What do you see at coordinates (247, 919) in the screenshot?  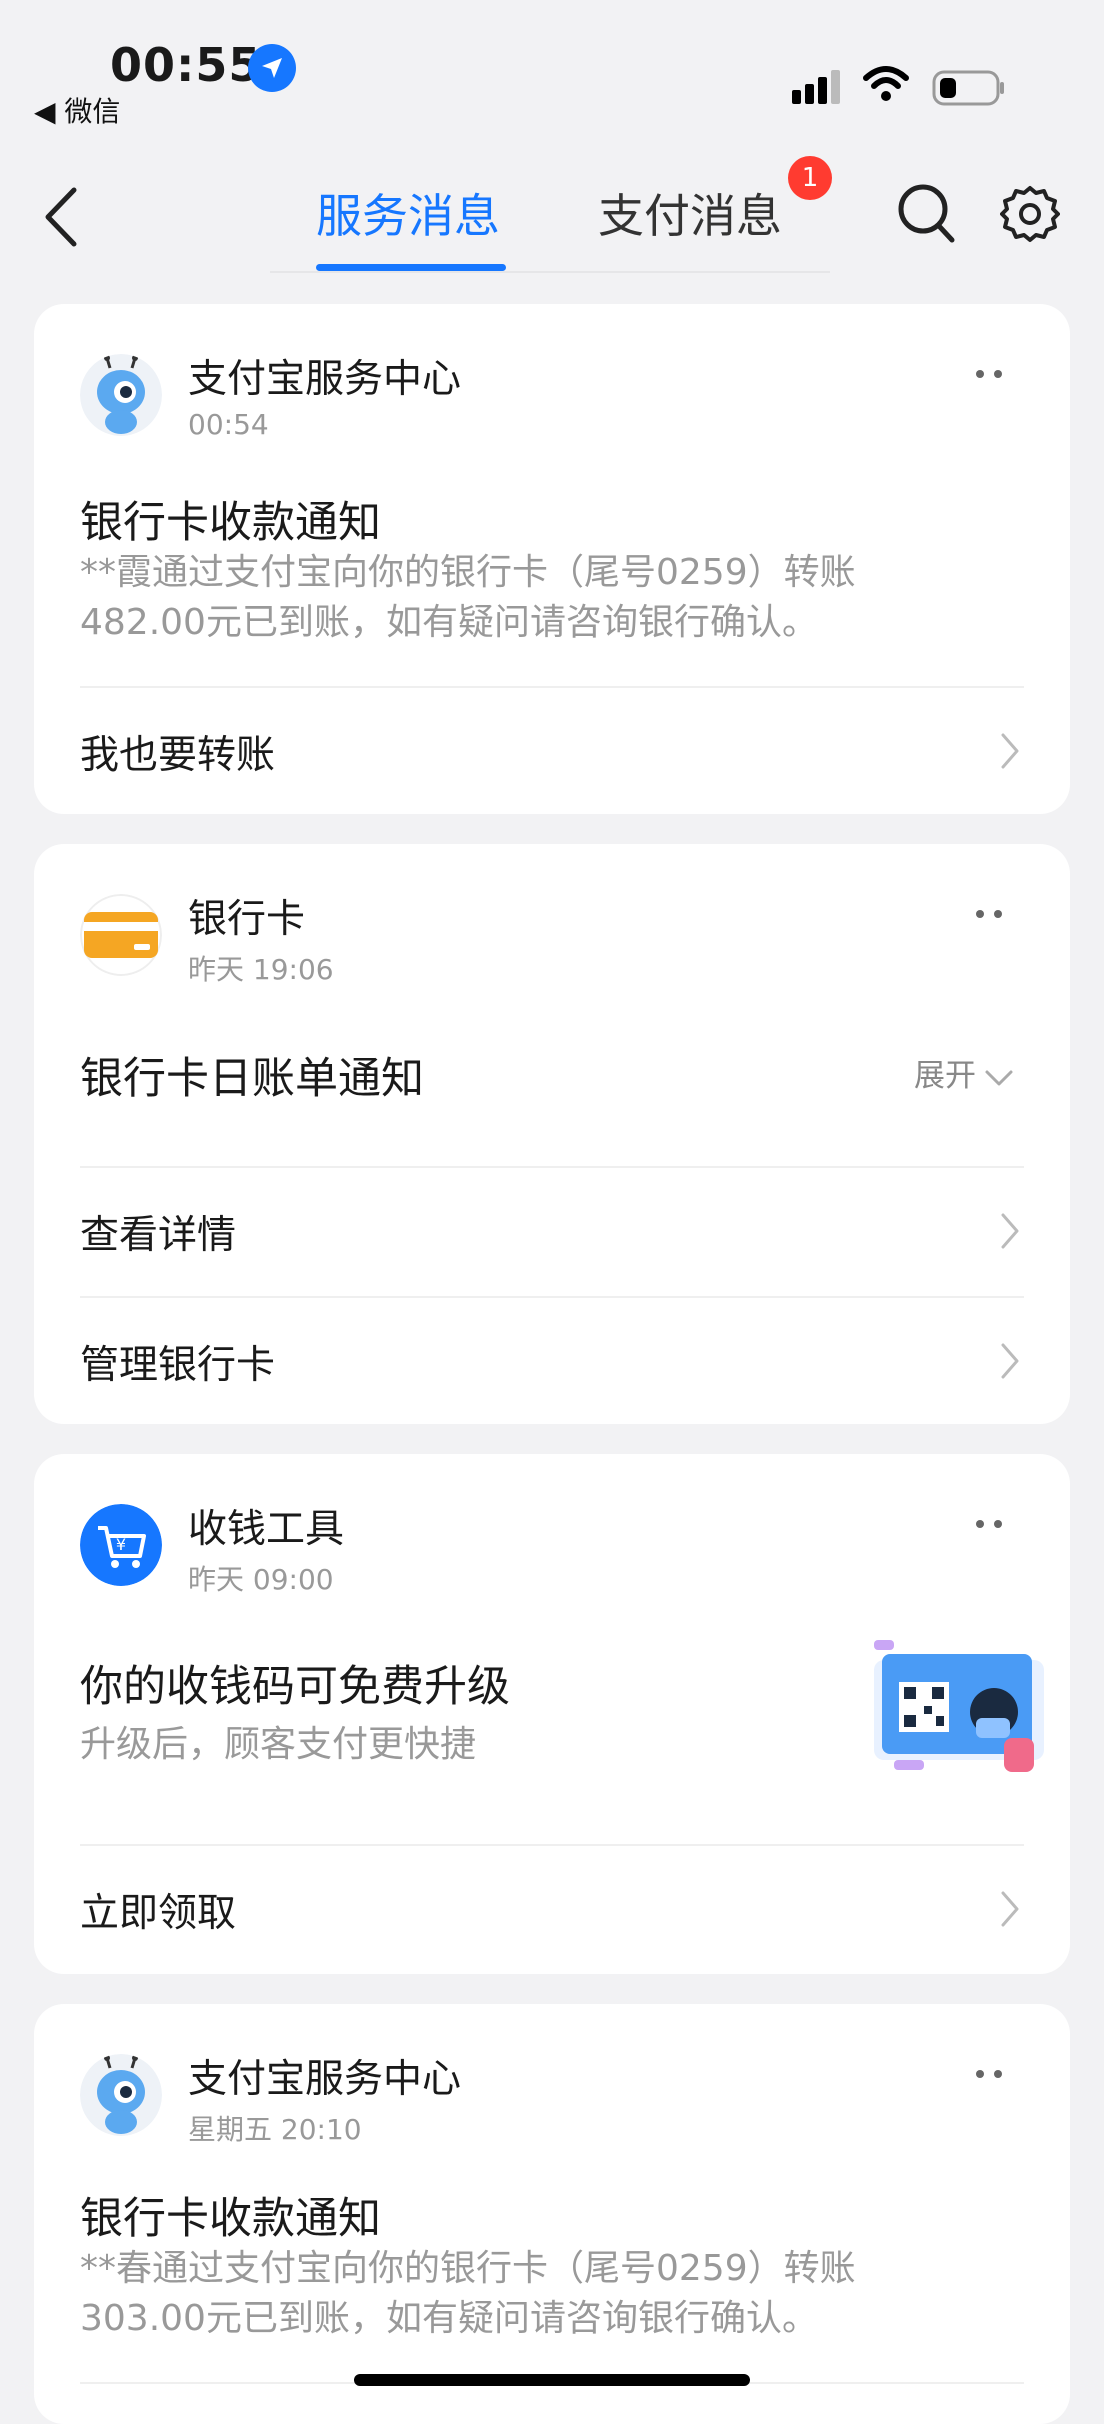 I see `sender-name: 银行卡` at bounding box center [247, 919].